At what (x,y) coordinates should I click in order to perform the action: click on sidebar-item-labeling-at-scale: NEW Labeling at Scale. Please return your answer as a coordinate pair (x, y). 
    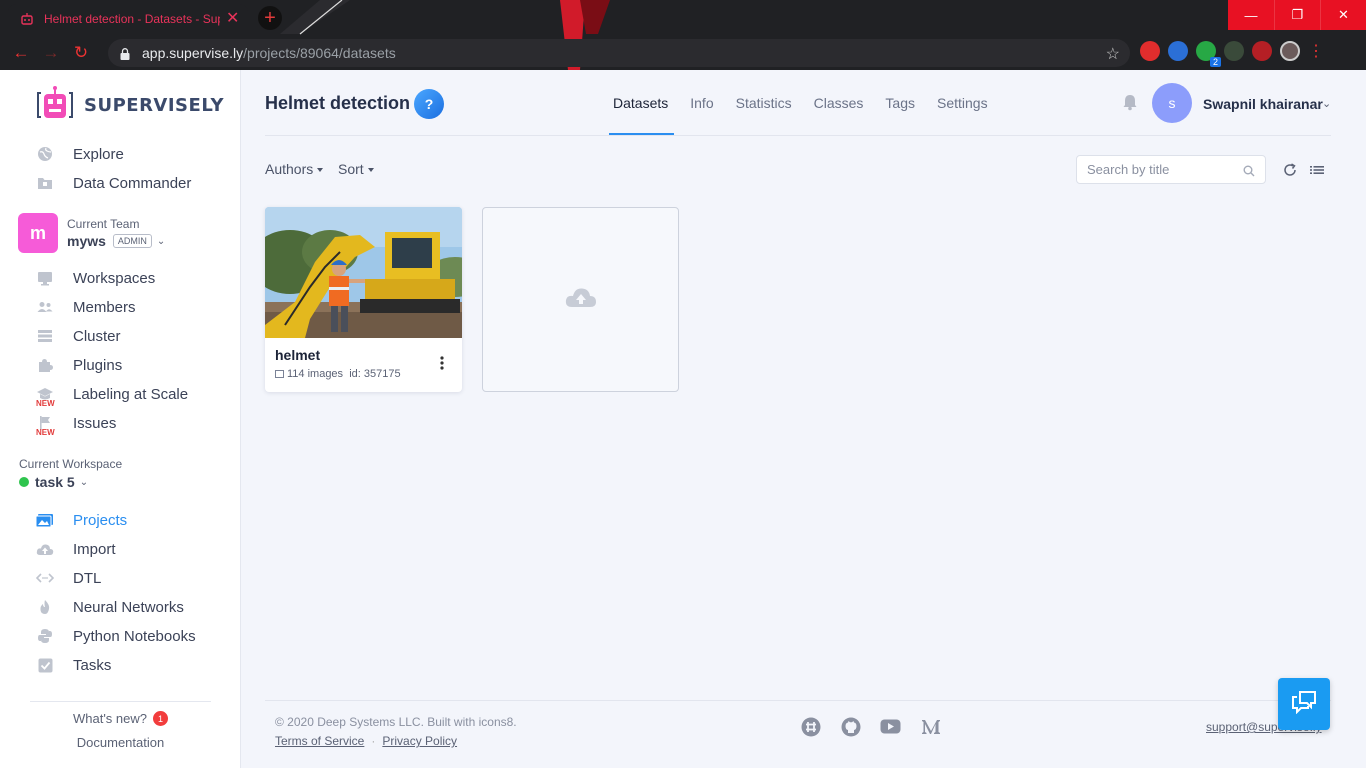
    Looking at the image, I should click on (112, 395).